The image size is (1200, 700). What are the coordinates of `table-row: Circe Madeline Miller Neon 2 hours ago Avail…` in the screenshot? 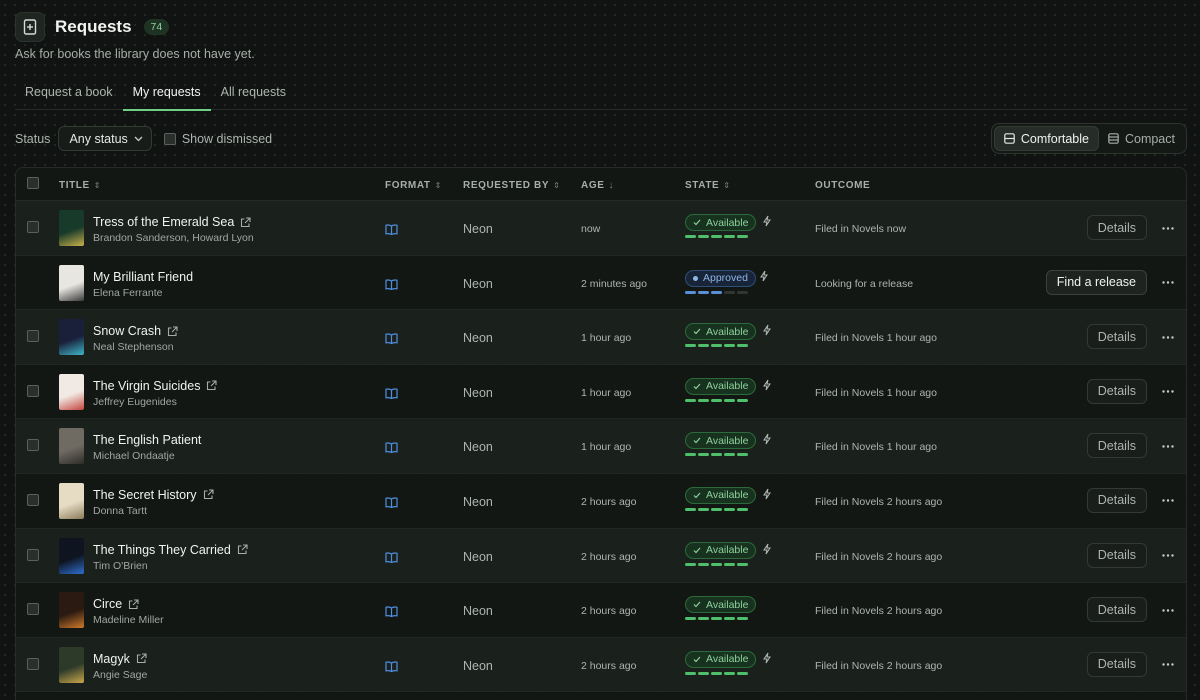 It's located at (601, 610).